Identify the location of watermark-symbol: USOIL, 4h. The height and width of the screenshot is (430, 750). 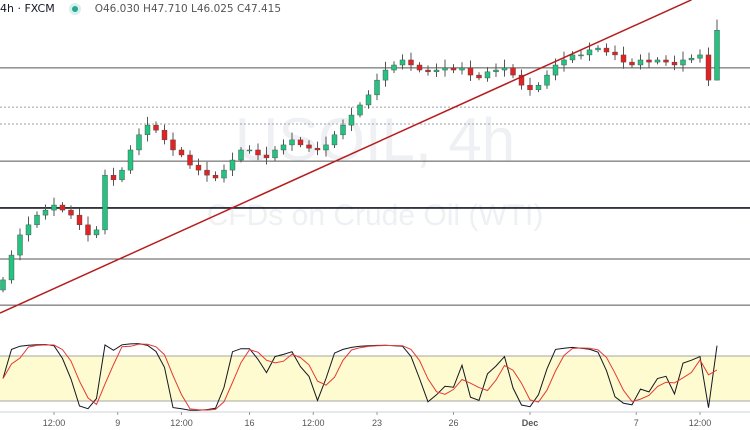
(375, 139).